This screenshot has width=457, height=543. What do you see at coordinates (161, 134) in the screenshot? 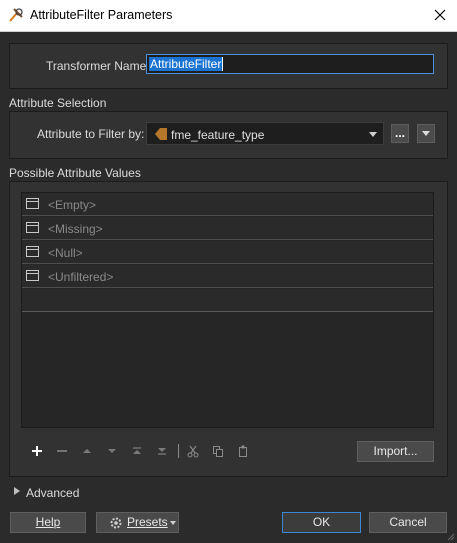
I see `attribute-icon` at bounding box center [161, 134].